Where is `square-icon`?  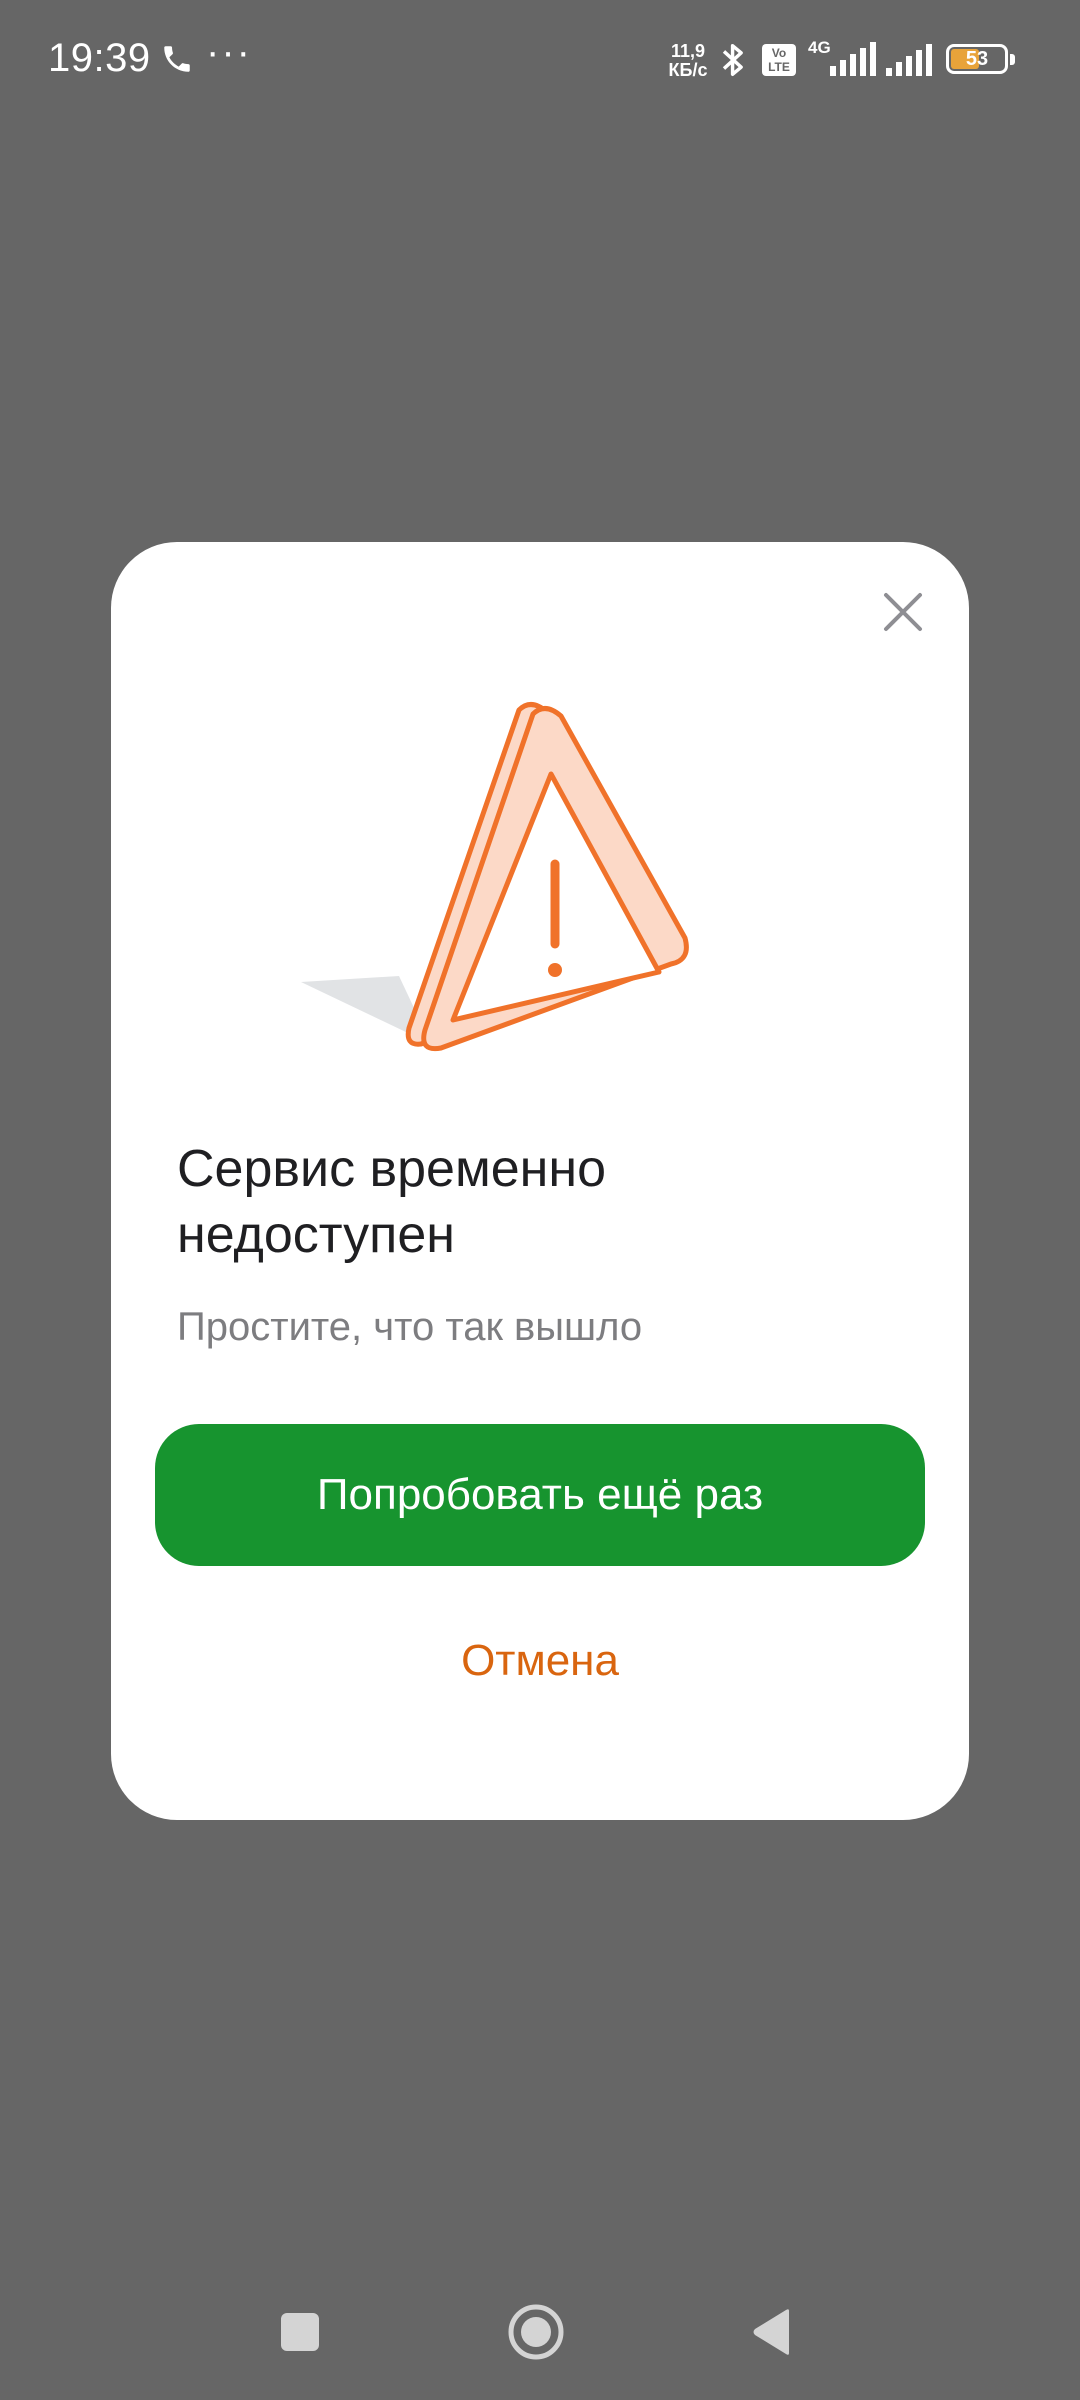
square-icon is located at coordinates (300, 2332).